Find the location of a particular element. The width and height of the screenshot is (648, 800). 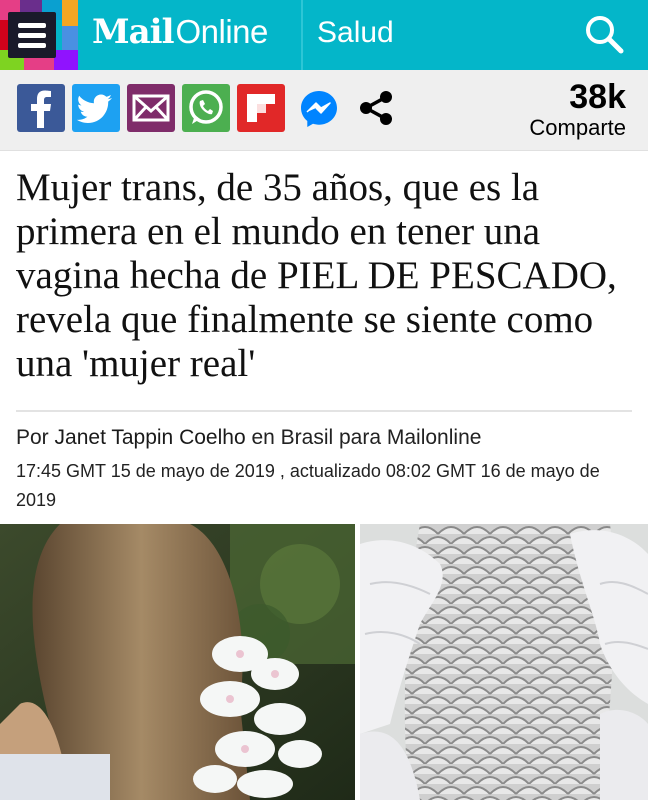

flipboard-icon is located at coordinates (261, 108).